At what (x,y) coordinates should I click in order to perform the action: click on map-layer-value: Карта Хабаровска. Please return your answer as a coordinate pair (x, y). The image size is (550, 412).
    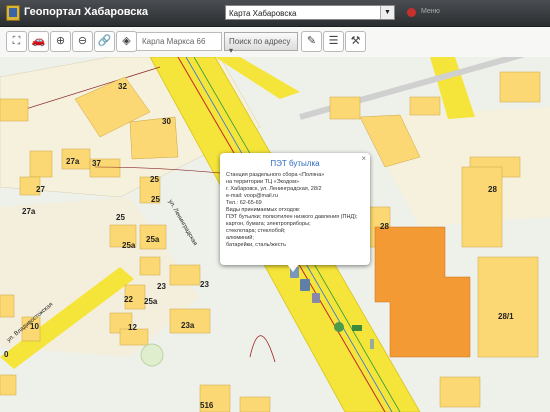
    Looking at the image, I should click on (263, 13).